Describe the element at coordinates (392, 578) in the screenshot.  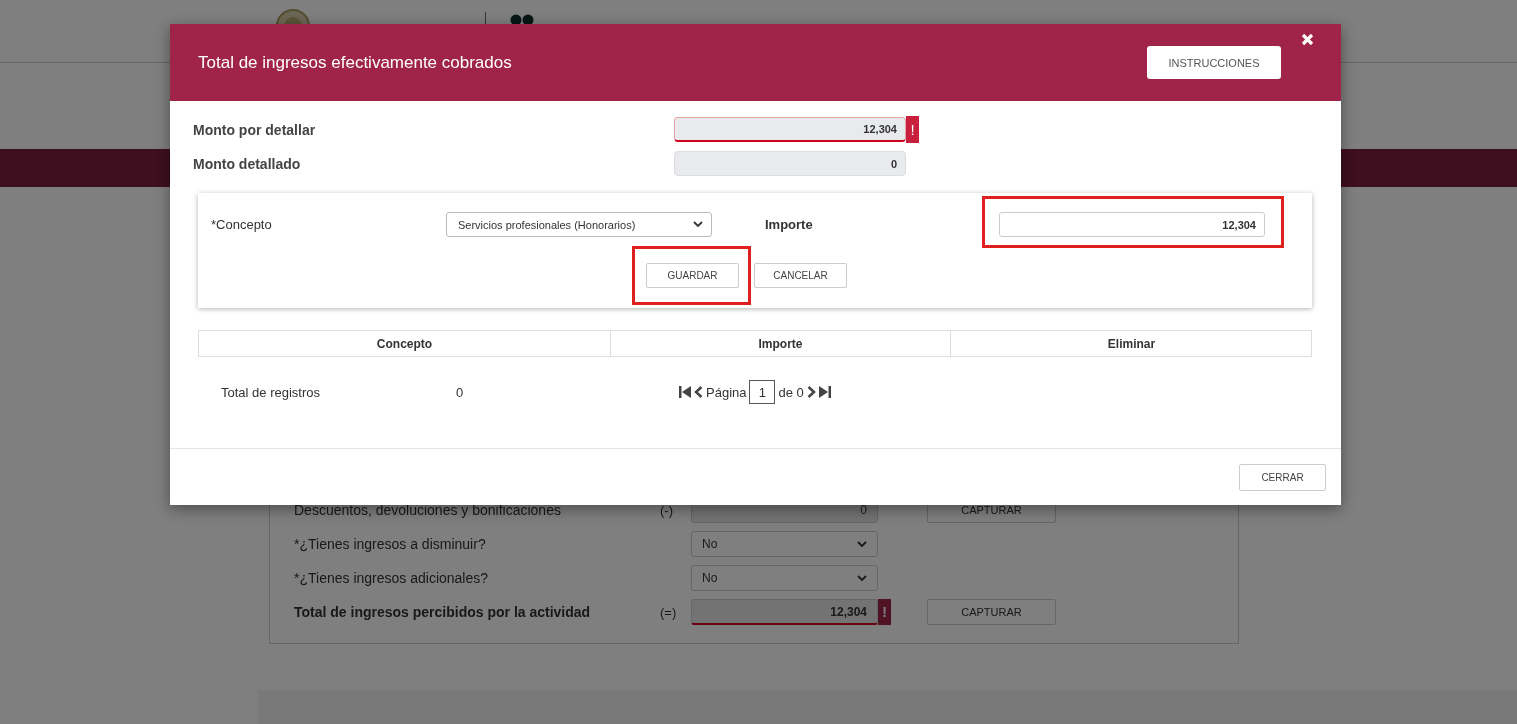
I see `field-label: *¿Tienes ingresos adicionales?` at that location.